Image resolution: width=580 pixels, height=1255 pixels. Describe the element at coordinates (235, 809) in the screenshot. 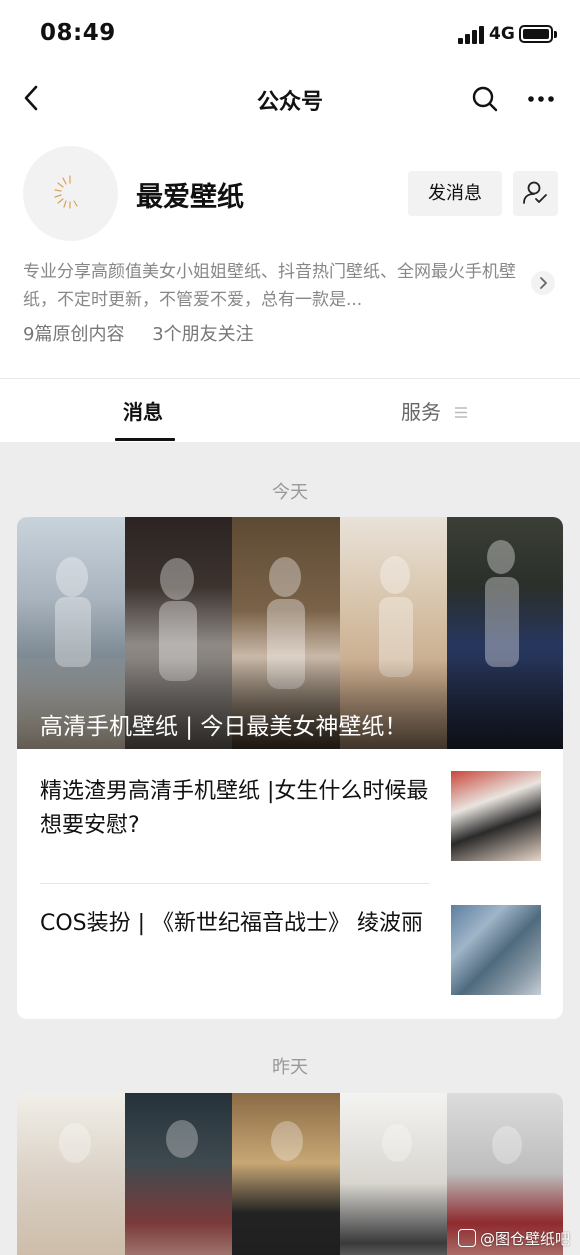

I see `article-title: 精选渣男高清手机壁纸 |女生什么时候最想要安慰?` at that location.